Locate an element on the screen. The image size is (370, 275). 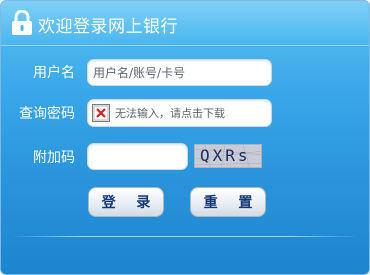
login-button: 登 录 is located at coordinates (126, 202).